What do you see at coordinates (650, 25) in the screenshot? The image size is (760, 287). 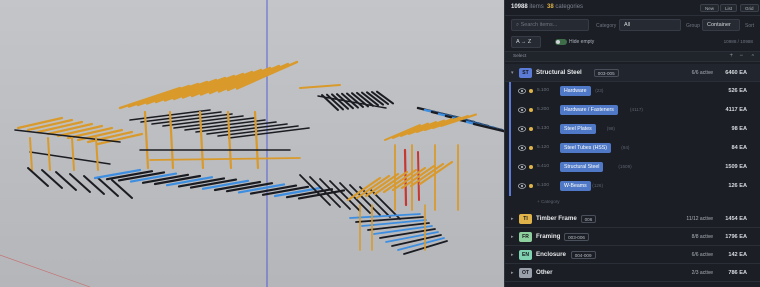 I see `category-select: All` at bounding box center [650, 25].